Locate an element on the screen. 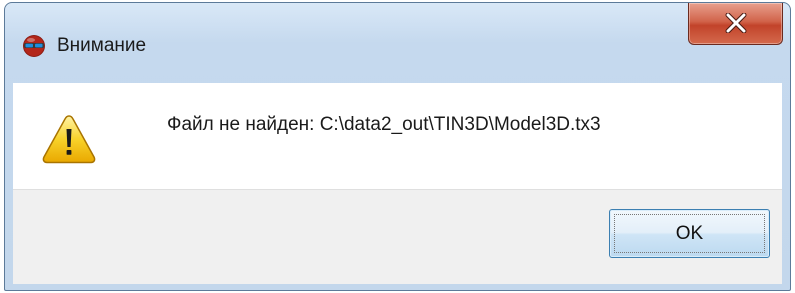  ok-button: OK is located at coordinates (689, 233).